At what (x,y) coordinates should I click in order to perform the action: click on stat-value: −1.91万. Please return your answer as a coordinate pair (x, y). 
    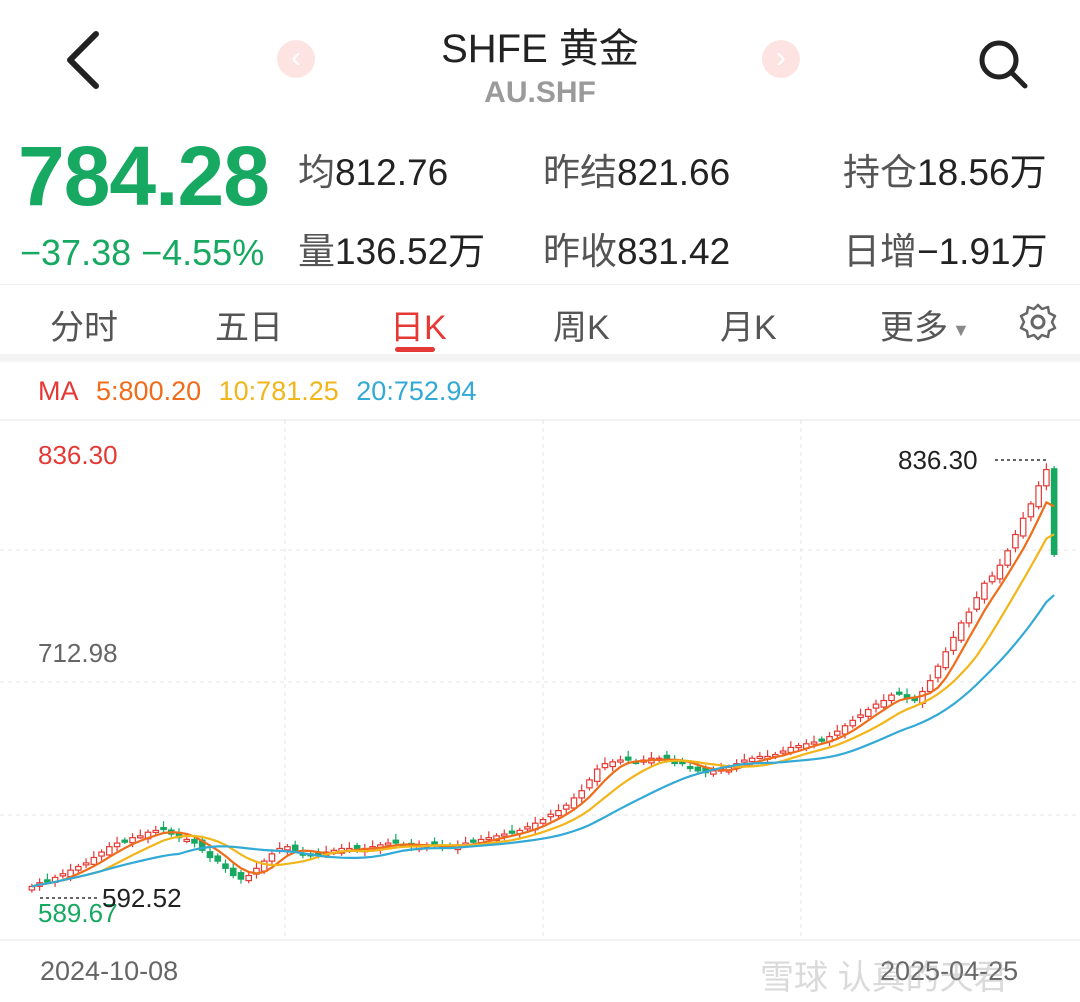
    Looking at the image, I should click on (982, 251).